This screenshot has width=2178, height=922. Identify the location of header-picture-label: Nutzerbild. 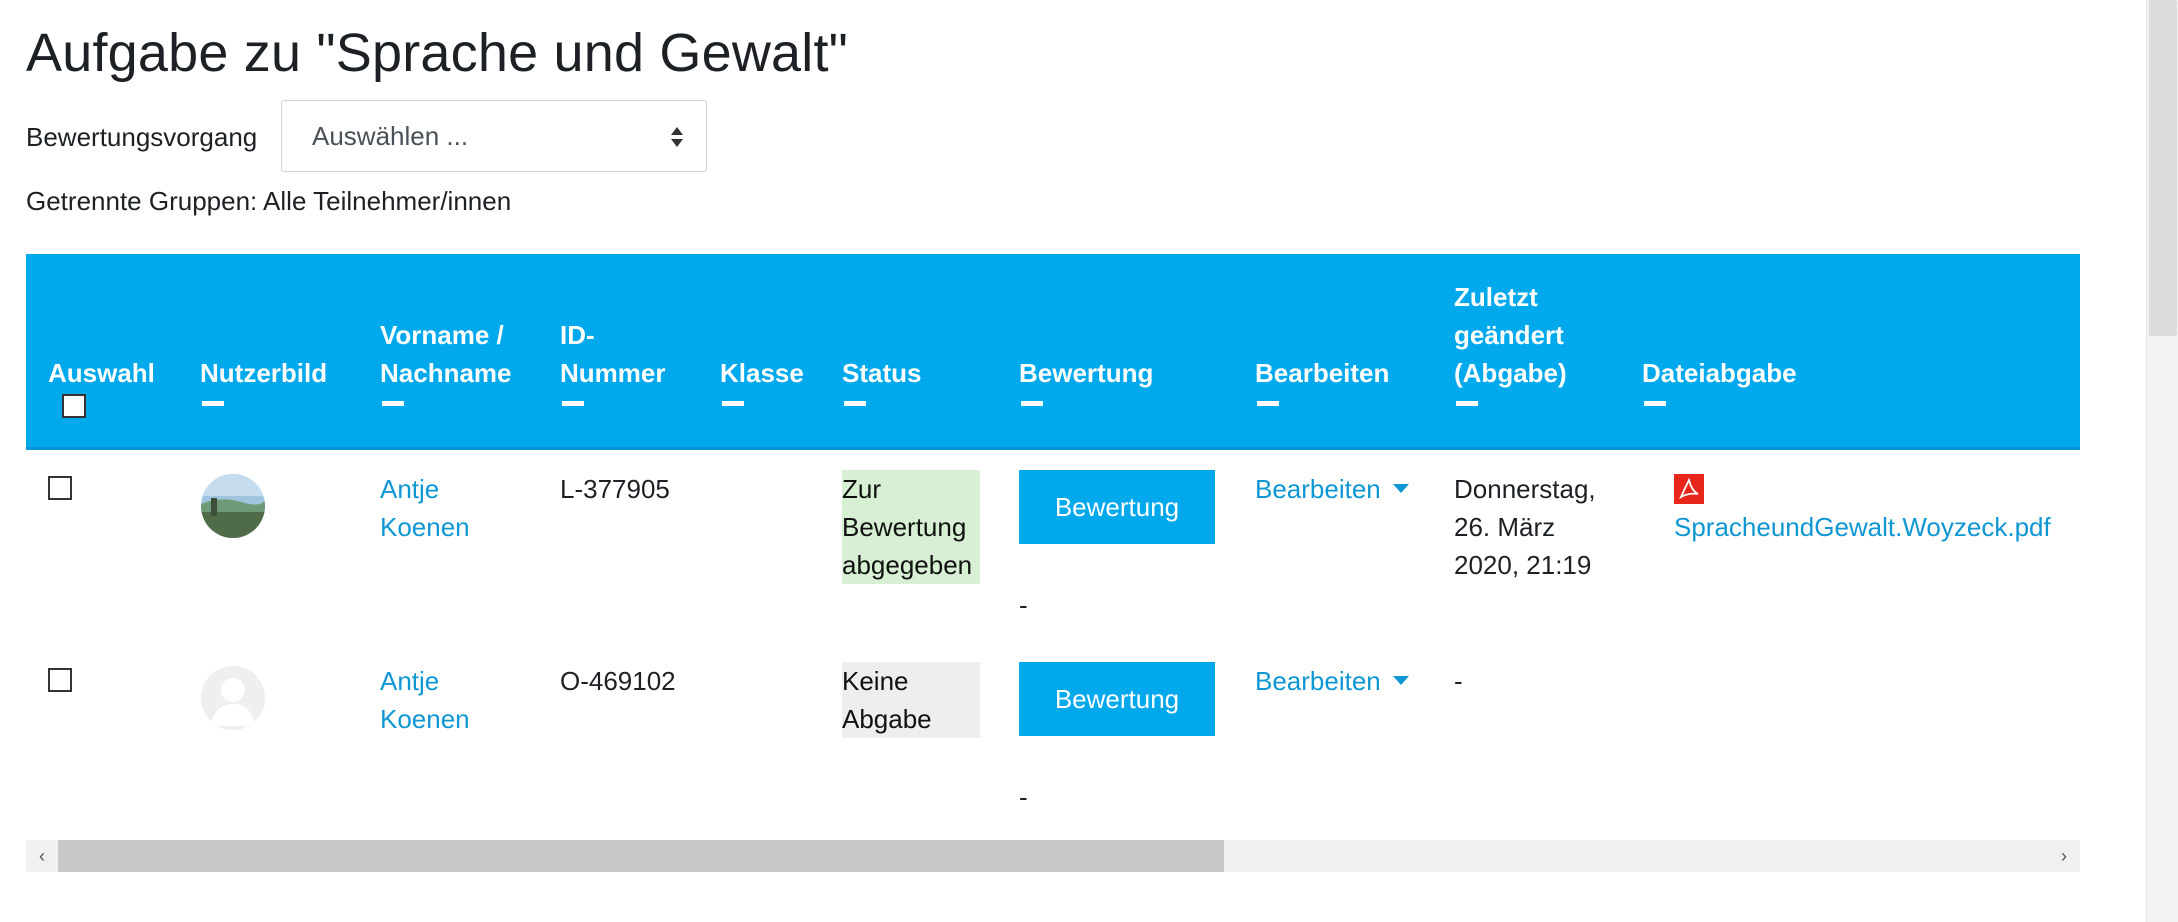
(264, 373).